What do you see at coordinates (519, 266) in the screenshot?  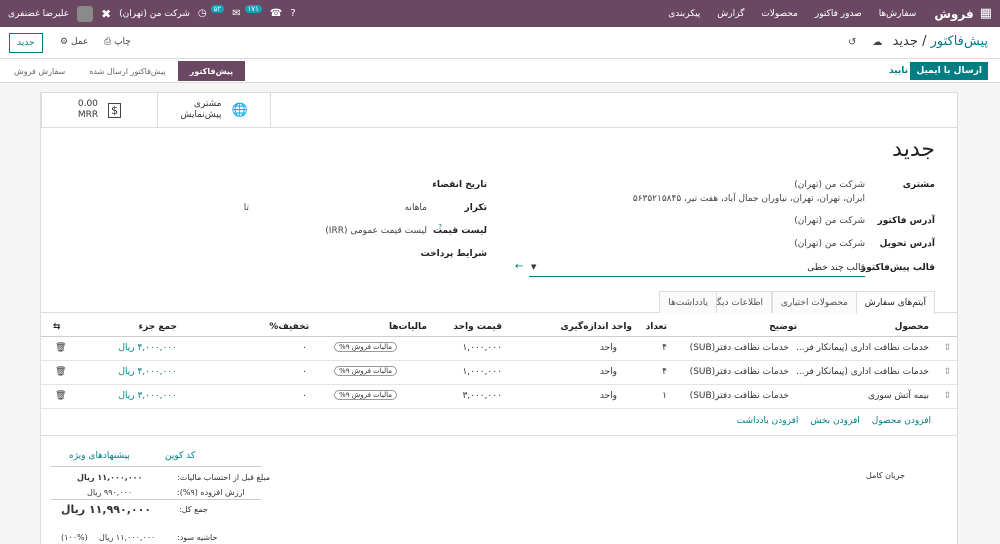 I see `arrow-internal-link-icon: ←` at bounding box center [519, 266].